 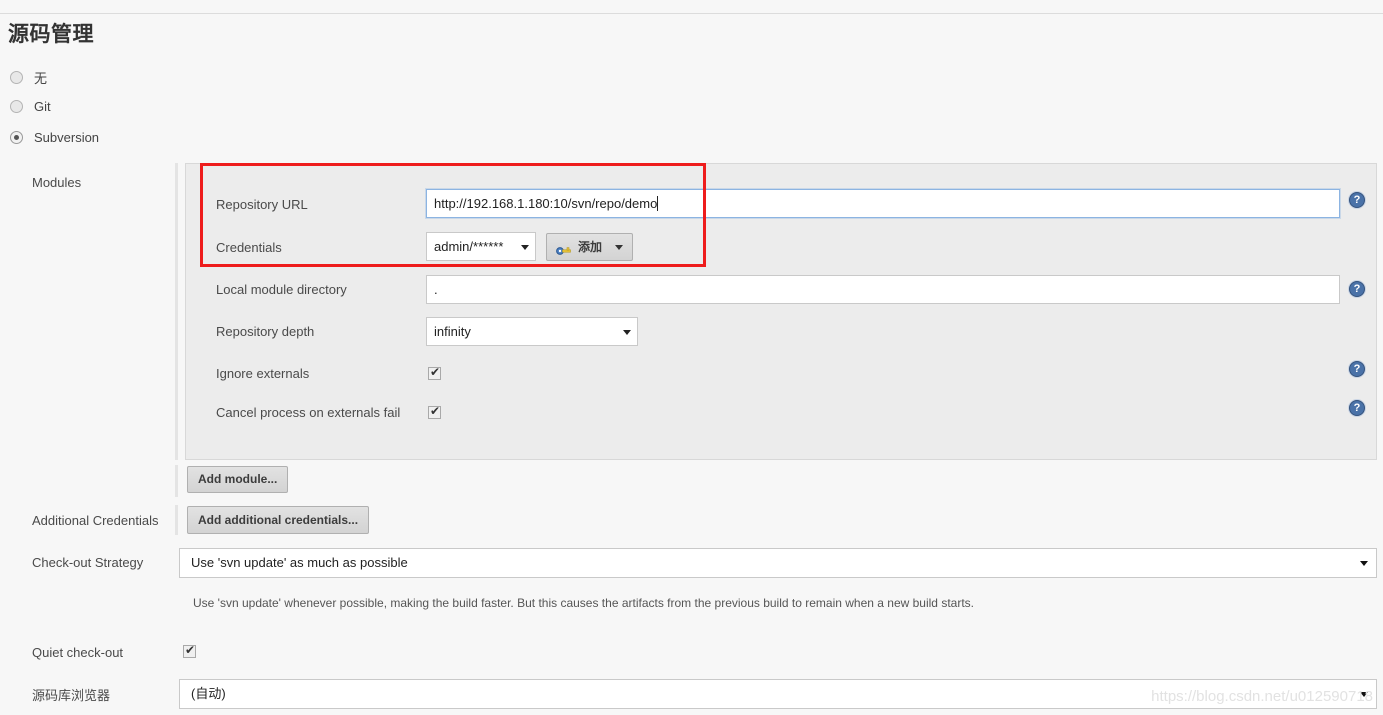 What do you see at coordinates (1357, 289) in the screenshot?
I see `help-icon-local-module-directory: ?` at bounding box center [1357, 289].